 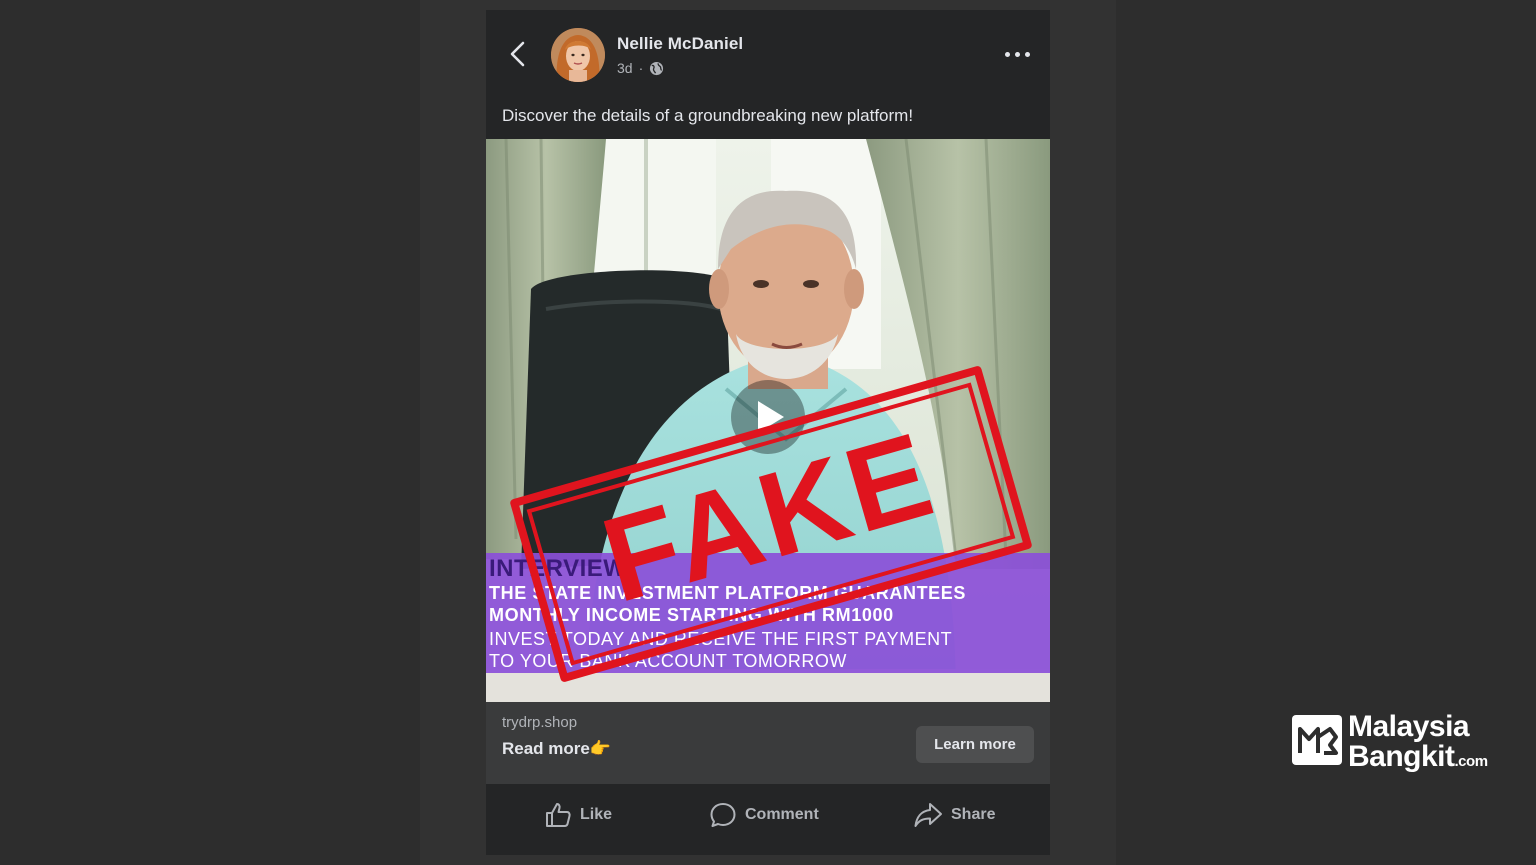 I want to click on malaysiabangkit-watermark: Malaysia Bangkit.com, so click(x=1392, y=742).